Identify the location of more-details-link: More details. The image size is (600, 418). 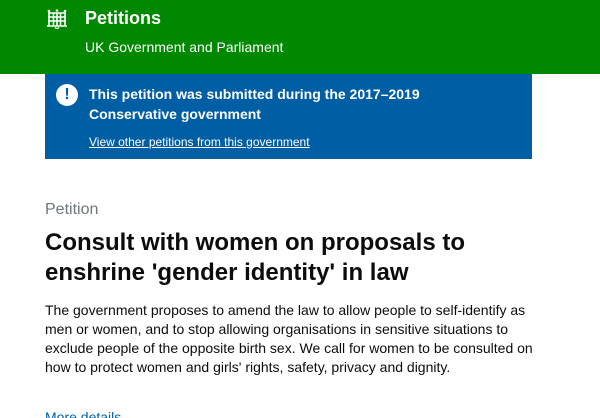
(83, 413).